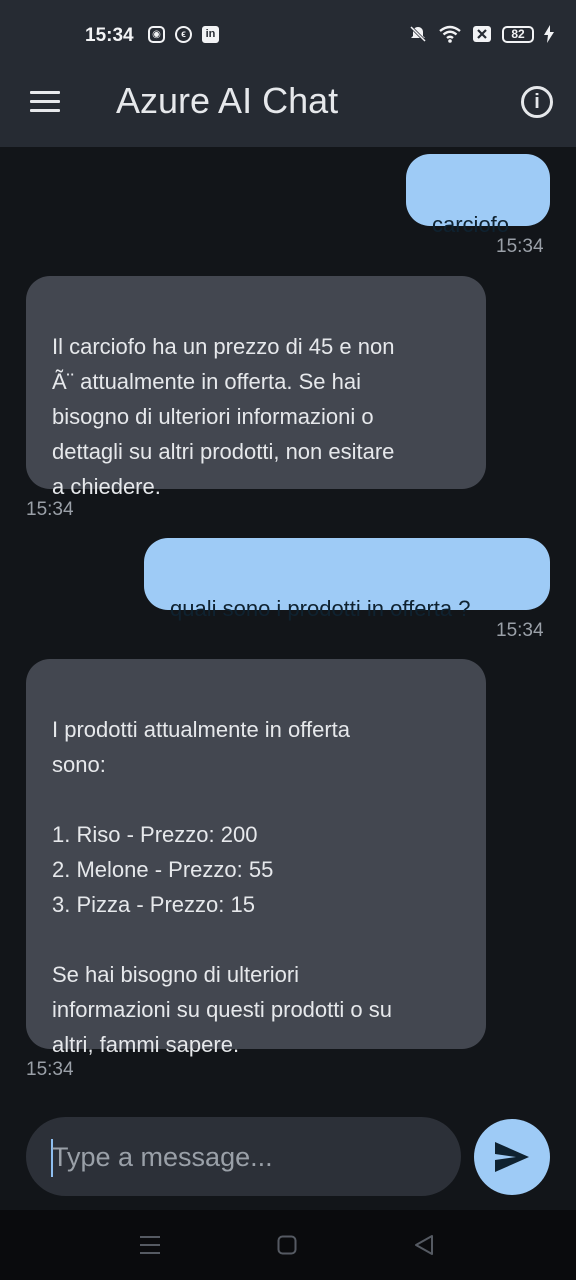  Describe the element at coordinates (549, 34) in the screenshot. I see `charging-icon` at that location.